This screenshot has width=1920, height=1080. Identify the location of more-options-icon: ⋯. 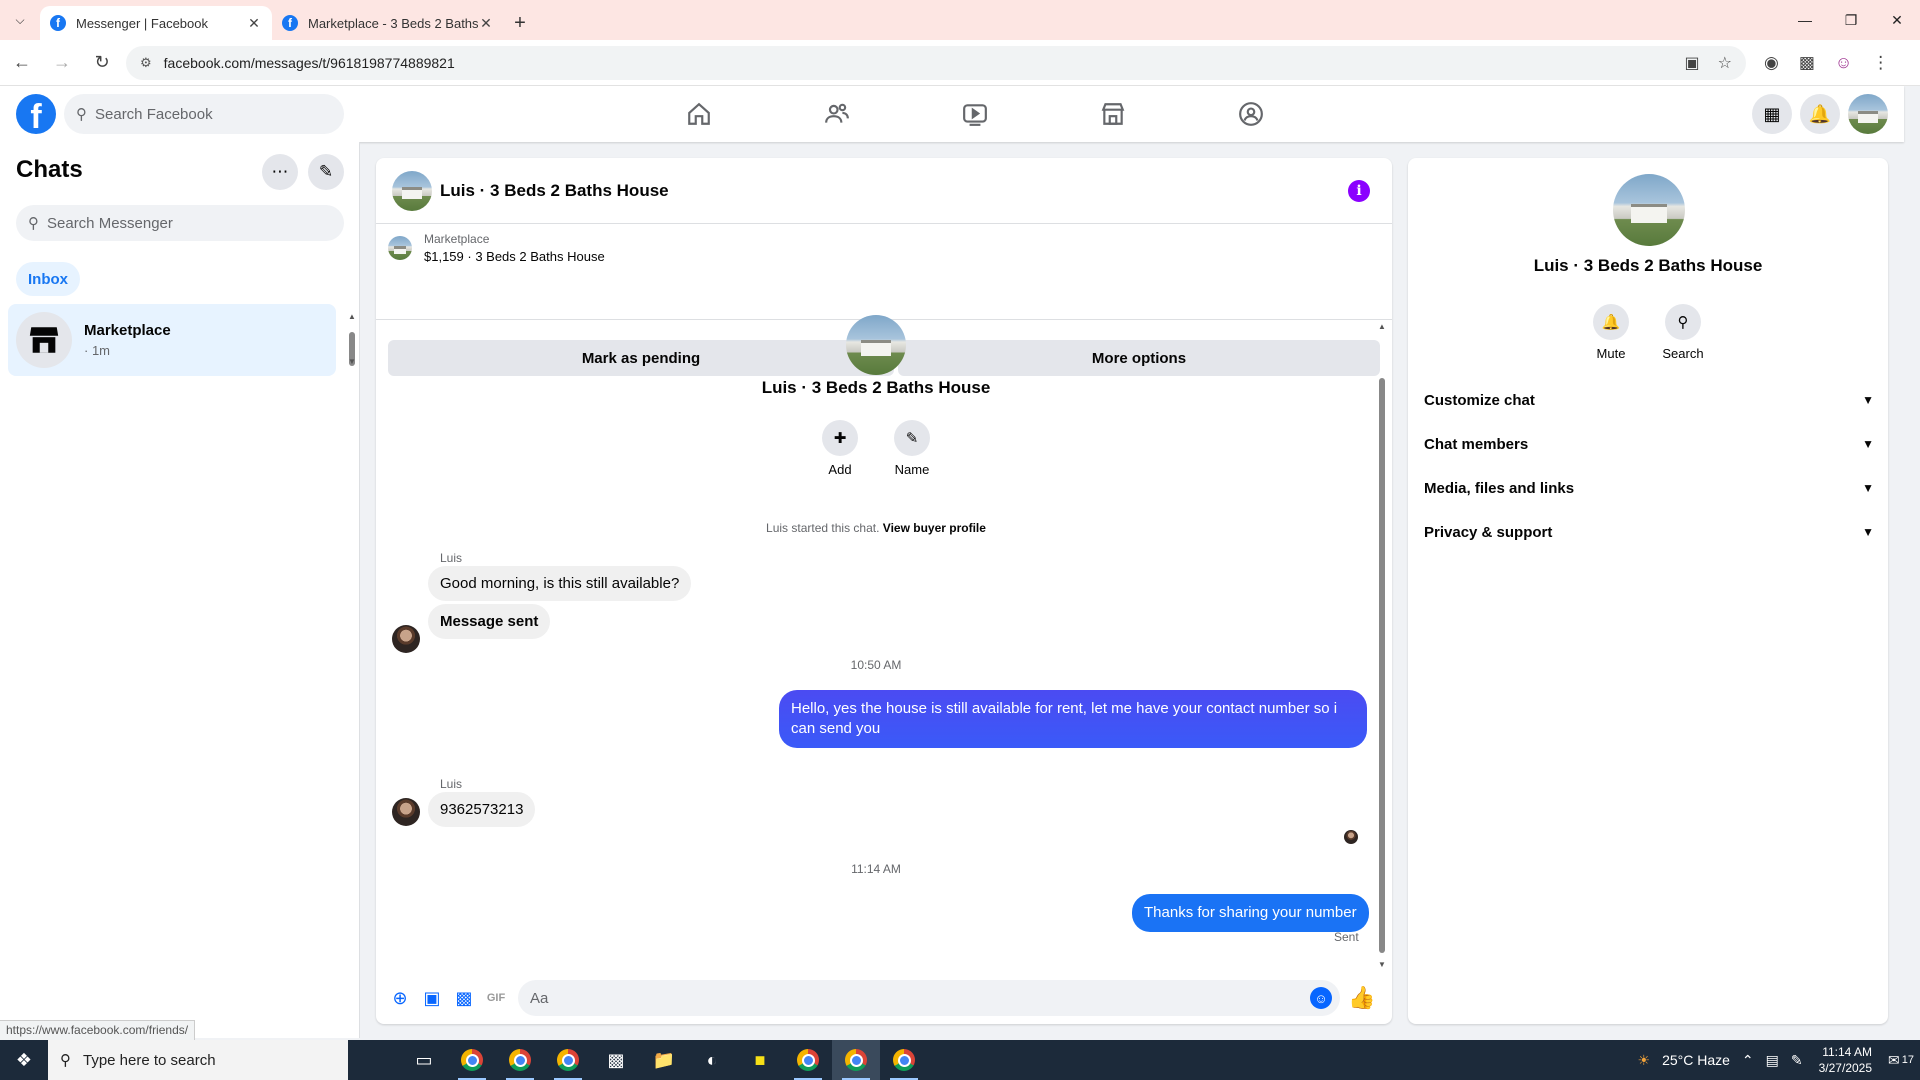
(280, 172).